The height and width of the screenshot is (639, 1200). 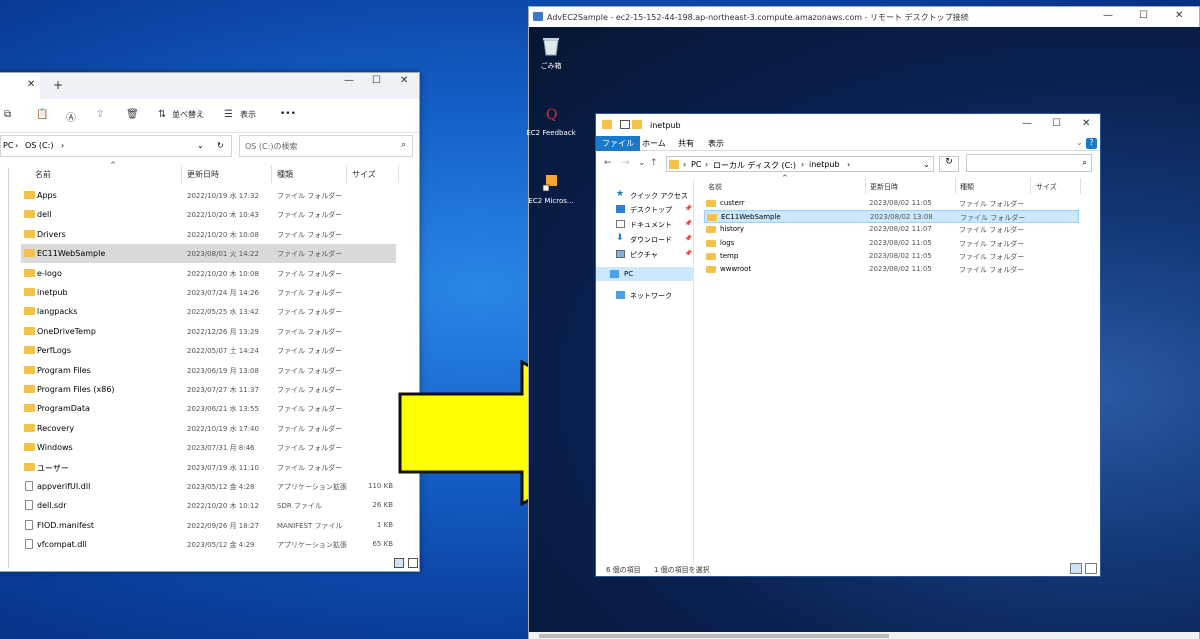 What do you see at coordinates (649, 195) in the screenshot?
I see `nav-quick-access: ★ クイック アクセス` at bounding box center [649, 195].